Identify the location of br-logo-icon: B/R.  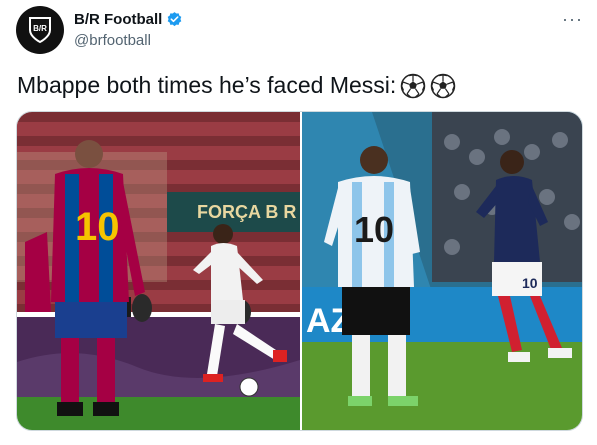
(40, 30).